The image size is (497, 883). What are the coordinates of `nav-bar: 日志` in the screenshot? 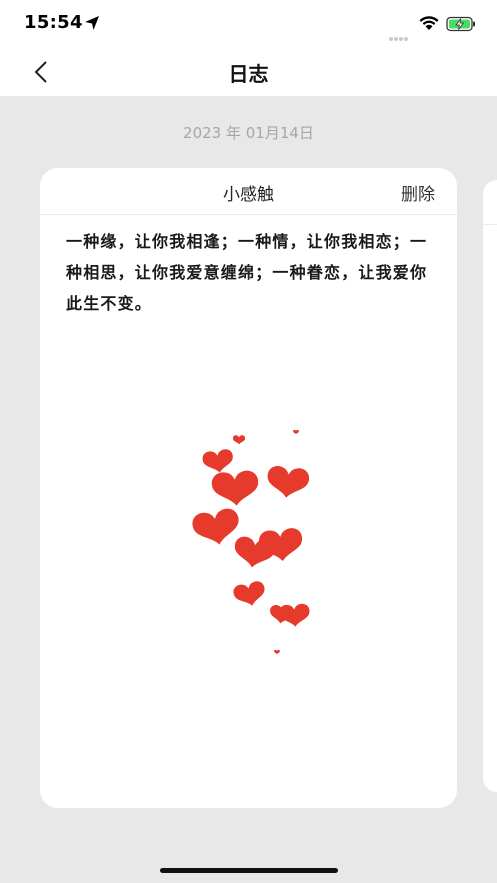 It's located at (248, 72).